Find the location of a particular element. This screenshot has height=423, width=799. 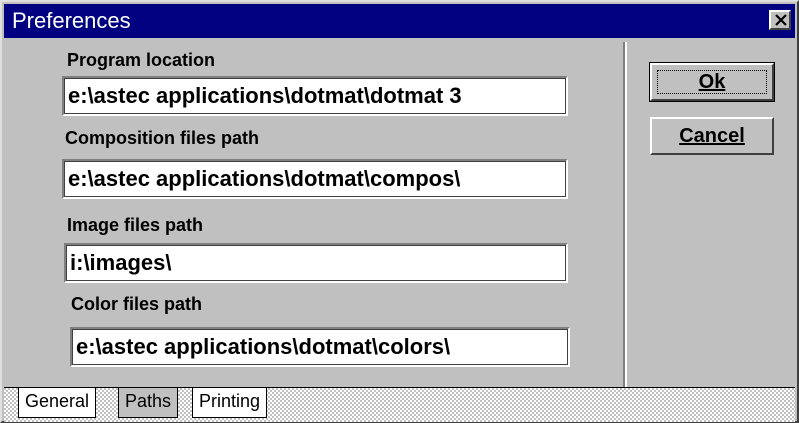

image-path-input: i:\images\ is located at coordinates (316, 263).